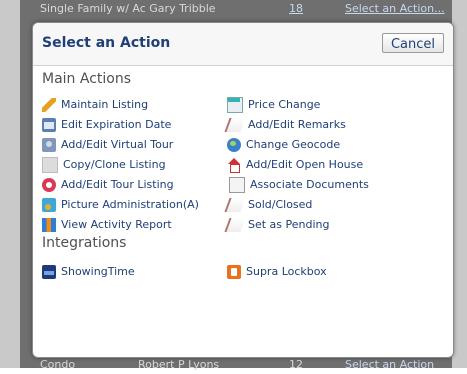  Describe the element at coordinates (10, 184) in the screenshot. I see `background-left-edge` at that location.